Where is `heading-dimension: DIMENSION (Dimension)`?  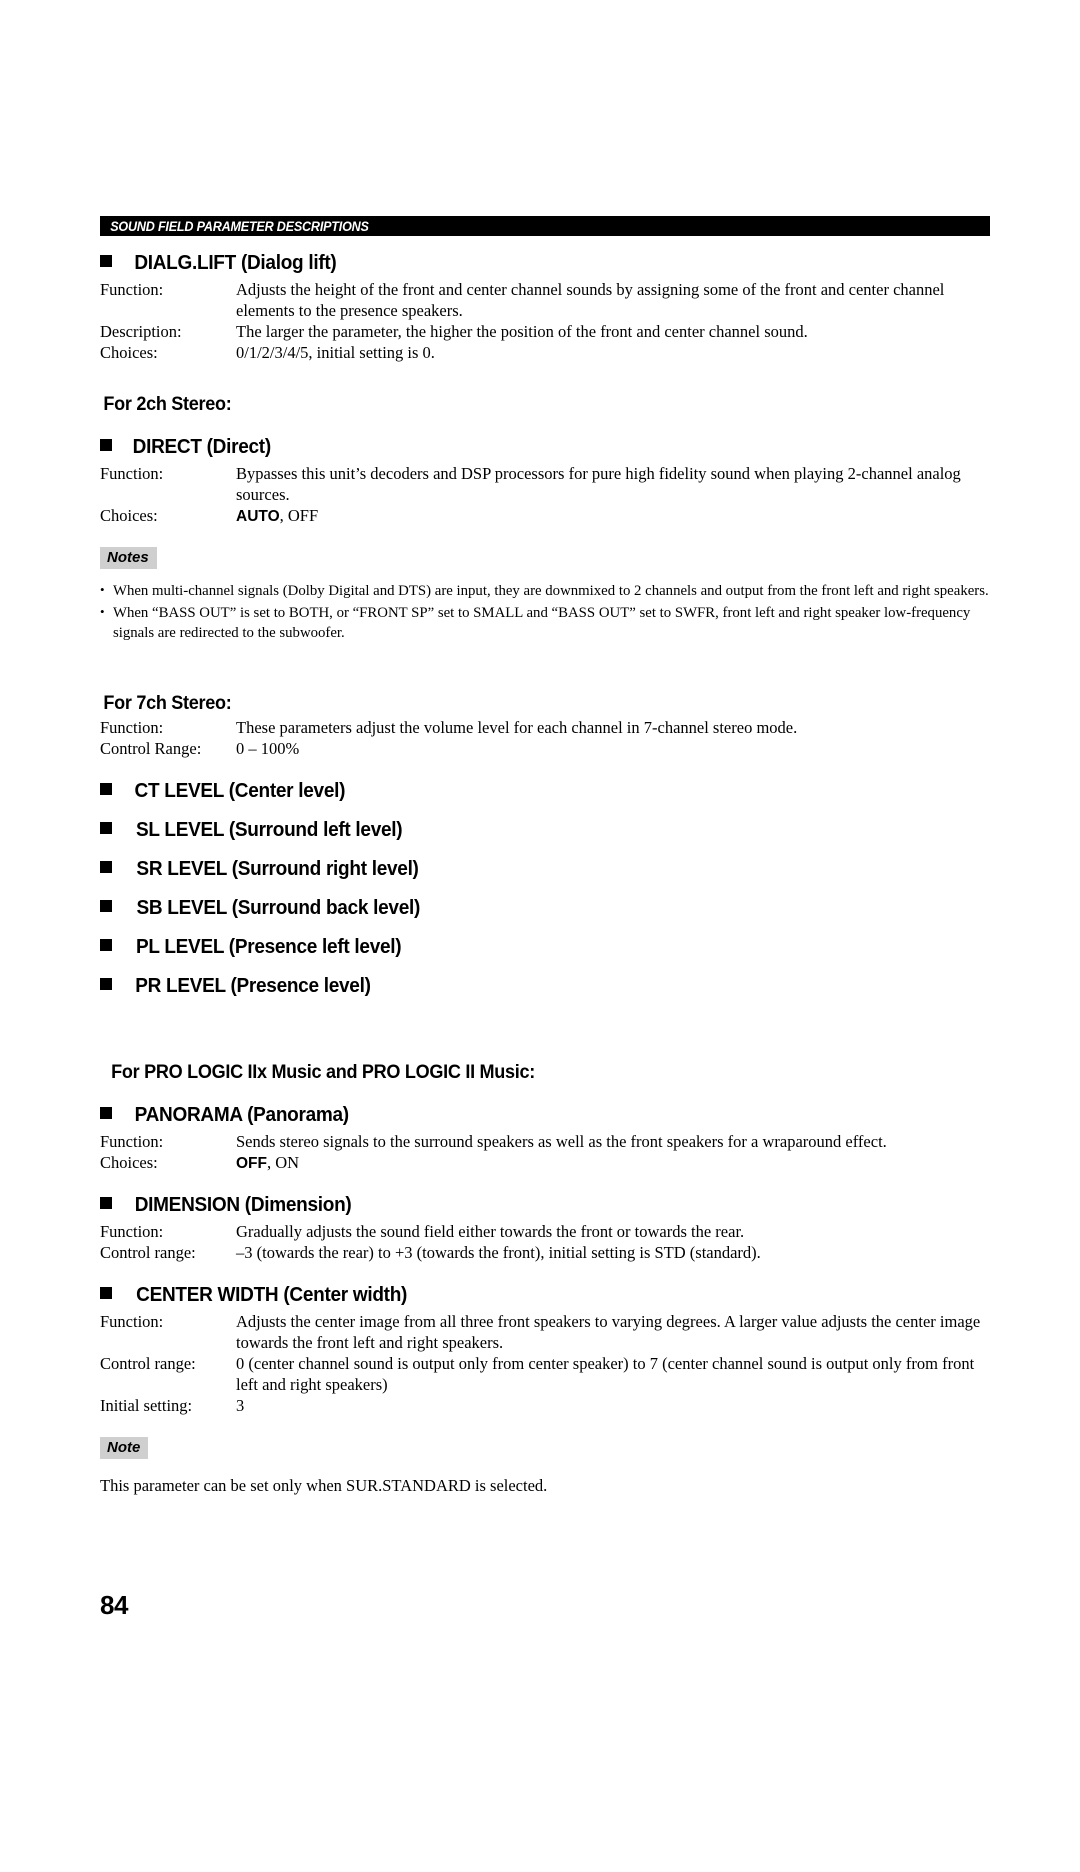 heading-dimension: DIMENSION (Dimension) is located at coordinates (545, 1205).